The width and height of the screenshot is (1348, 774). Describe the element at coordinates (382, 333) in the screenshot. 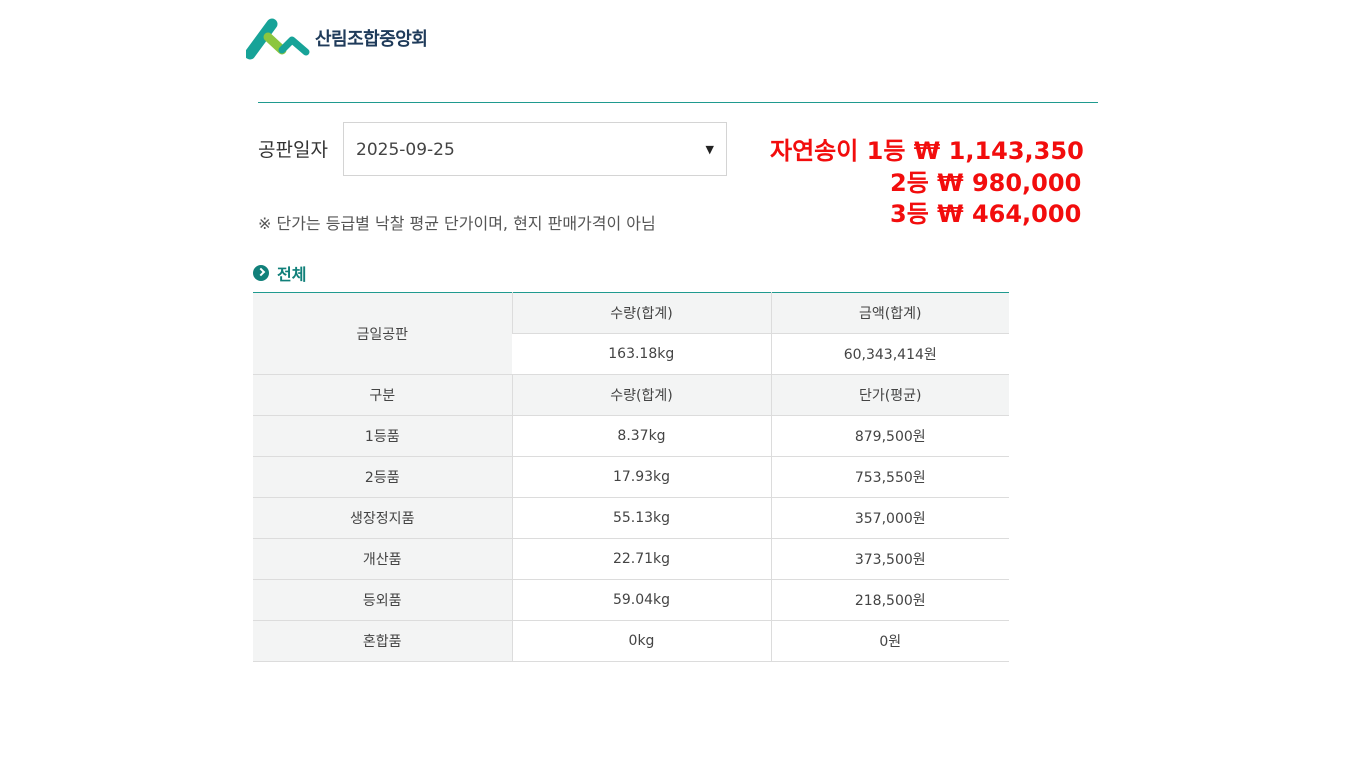

I see `summary-label: 금일공판` at that location.